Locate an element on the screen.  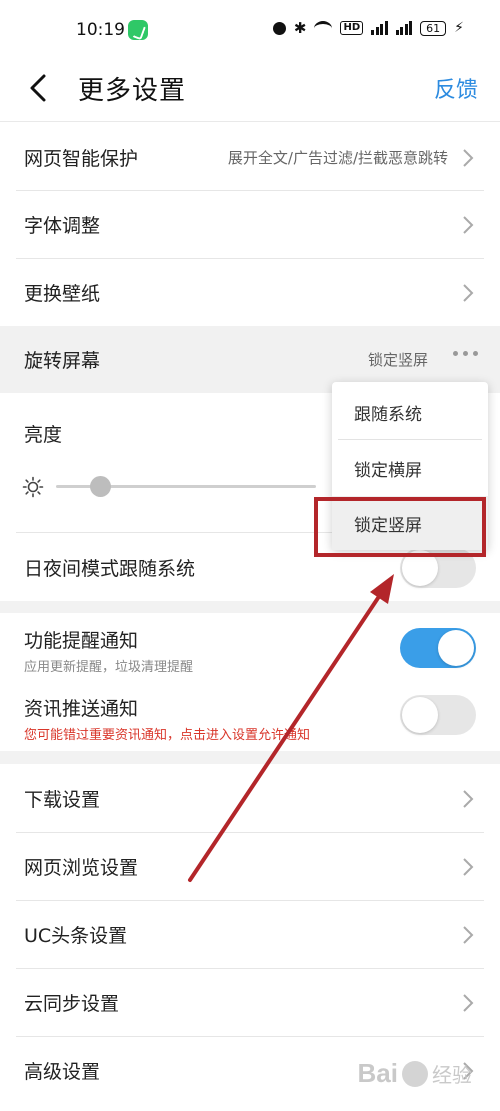
row-label: 日夜间模式跟随系统 is located at coordinates (110, 569).